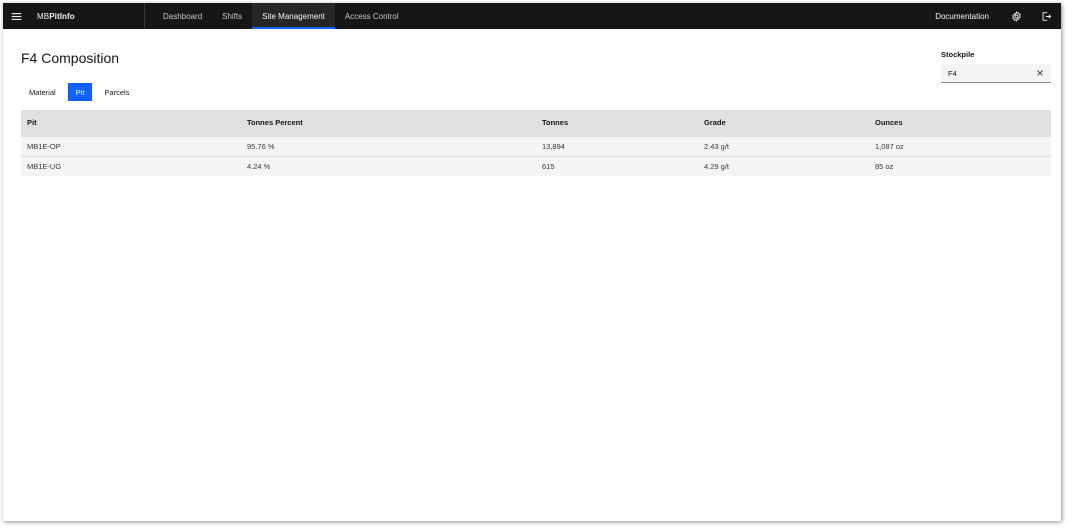 The image size is (1068, 529). Describe the element at coordinates (717, 166) in the screenshot. I see `cell-grade: 4.29 g/t` at that location.